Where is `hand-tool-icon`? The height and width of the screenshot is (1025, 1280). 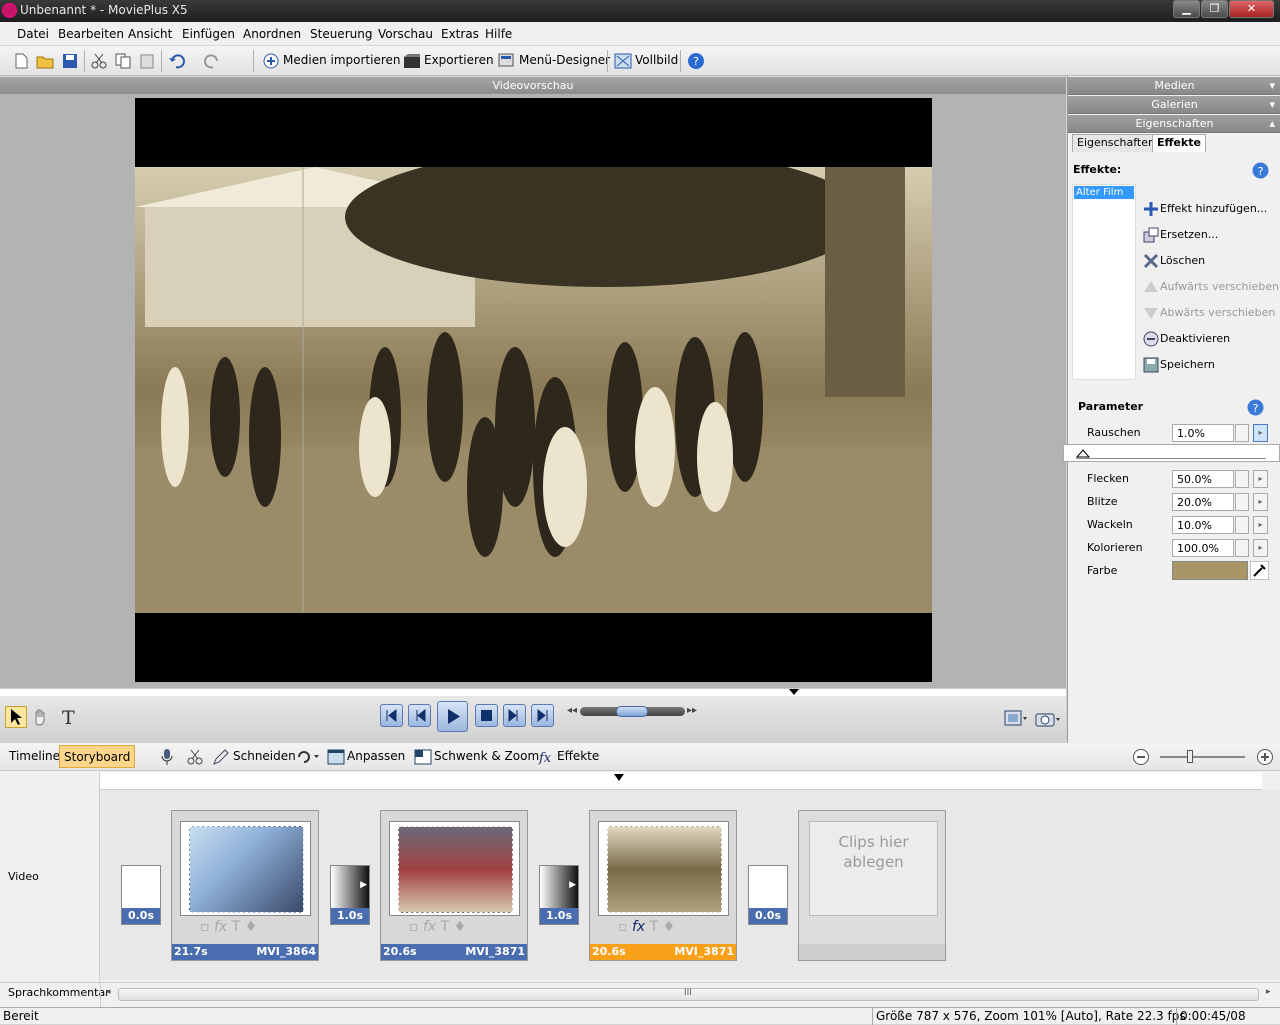
hand-tool-icon is located at coordinates (41, 717).